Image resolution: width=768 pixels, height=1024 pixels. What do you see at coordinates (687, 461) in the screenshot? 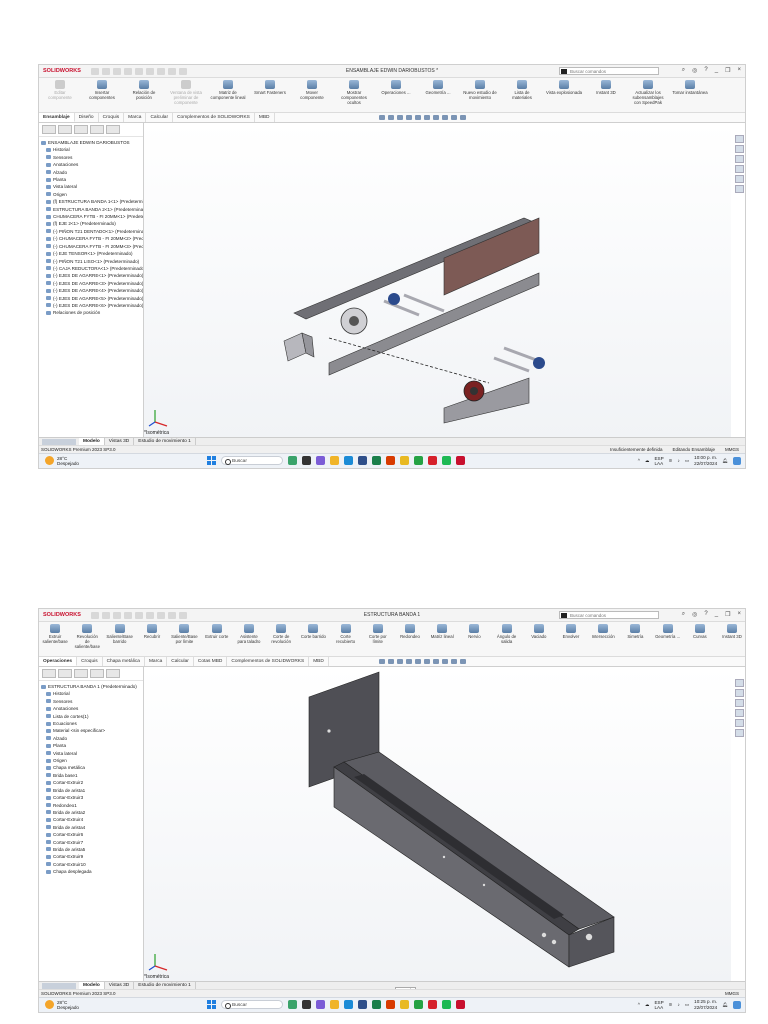
I see `battery-icon: ▭` at bounding box center [687, 461].